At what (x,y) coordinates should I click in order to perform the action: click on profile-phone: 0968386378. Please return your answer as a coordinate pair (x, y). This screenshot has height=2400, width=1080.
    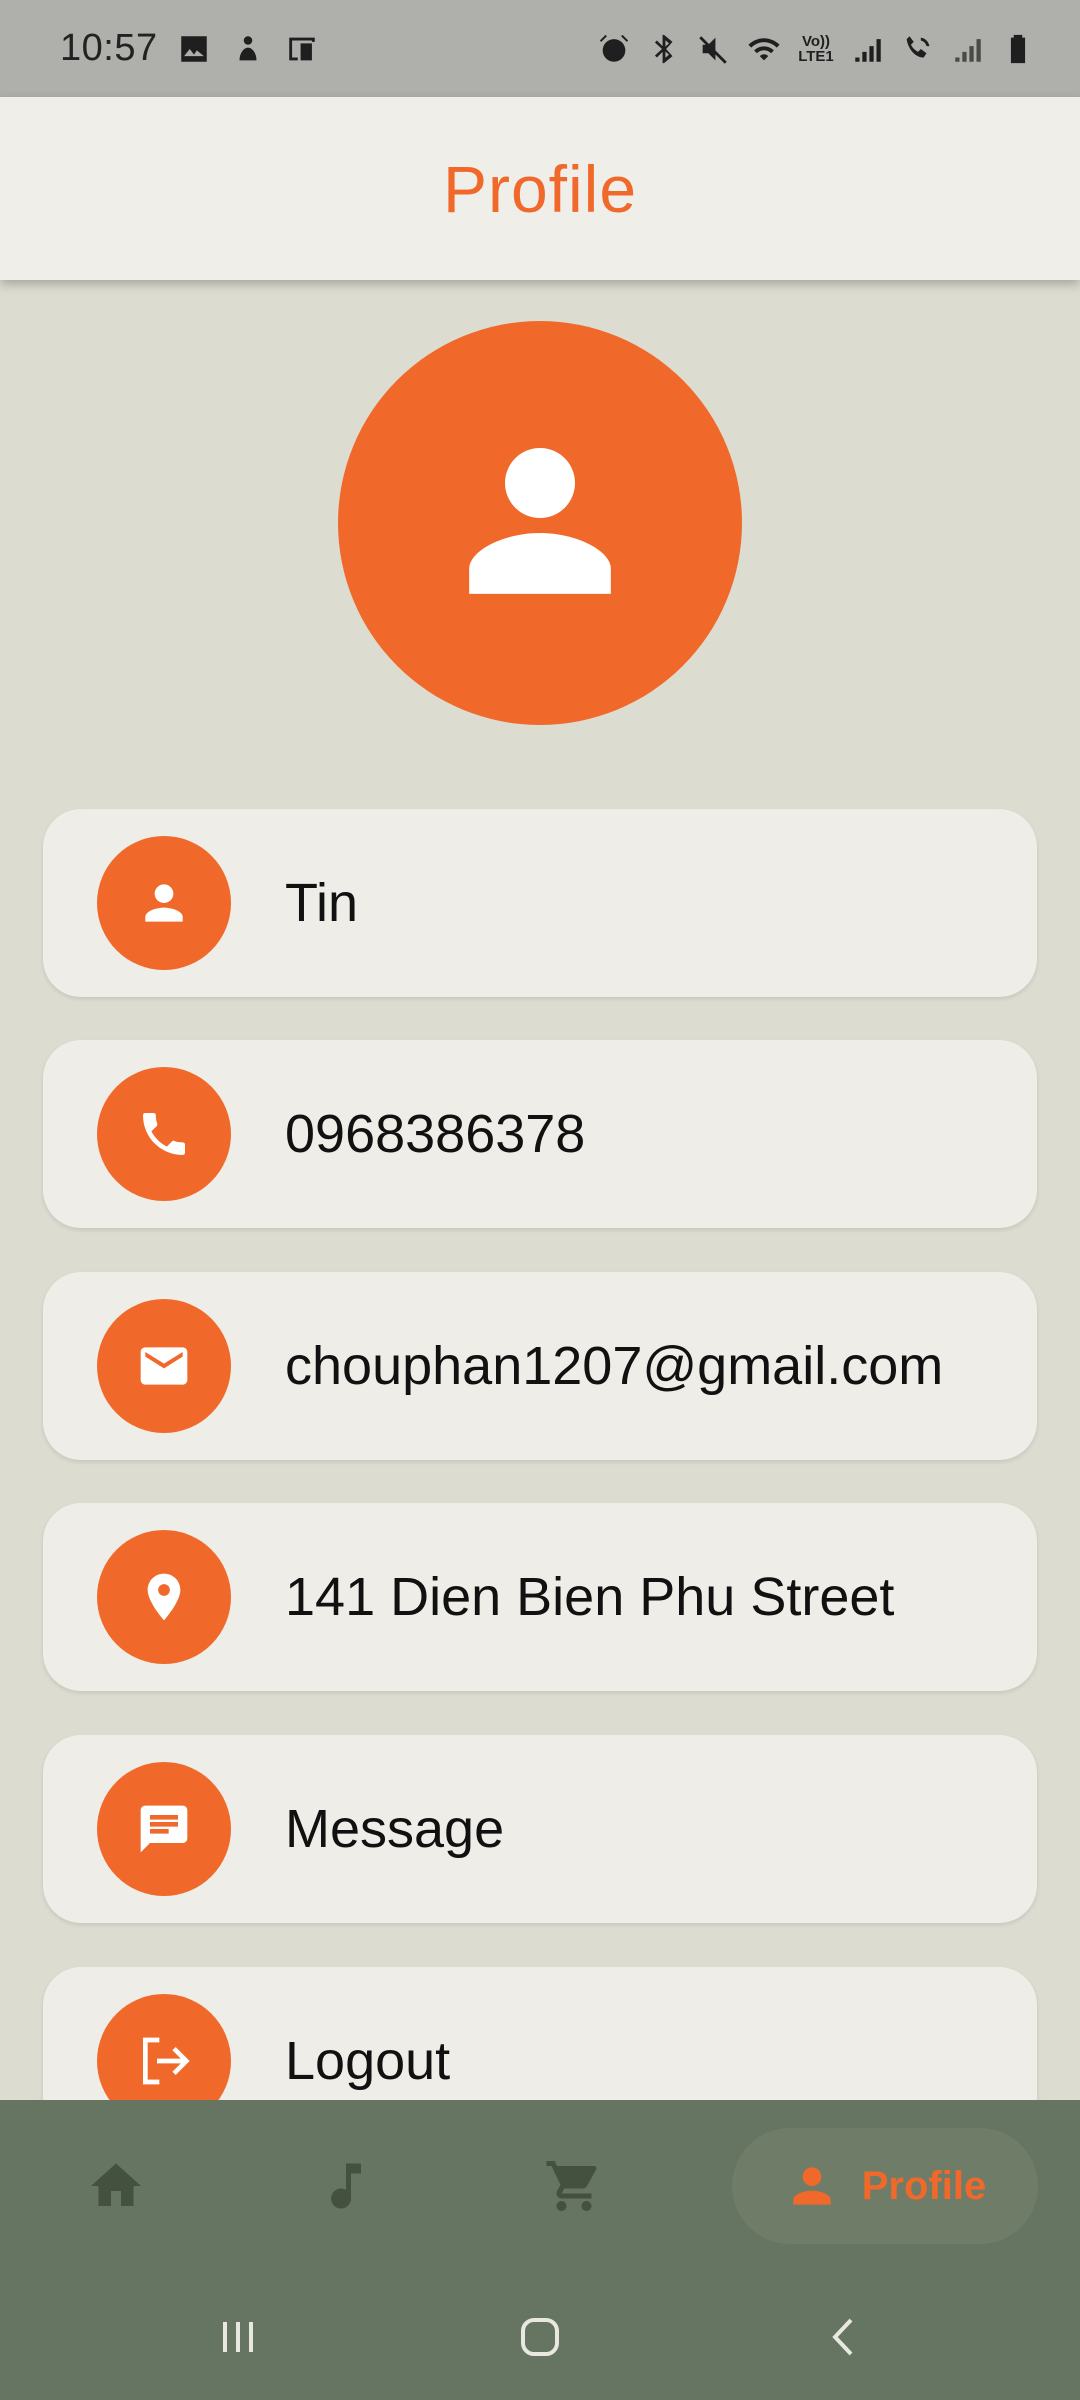
    Looking at the image, I should click on (435, 1134).